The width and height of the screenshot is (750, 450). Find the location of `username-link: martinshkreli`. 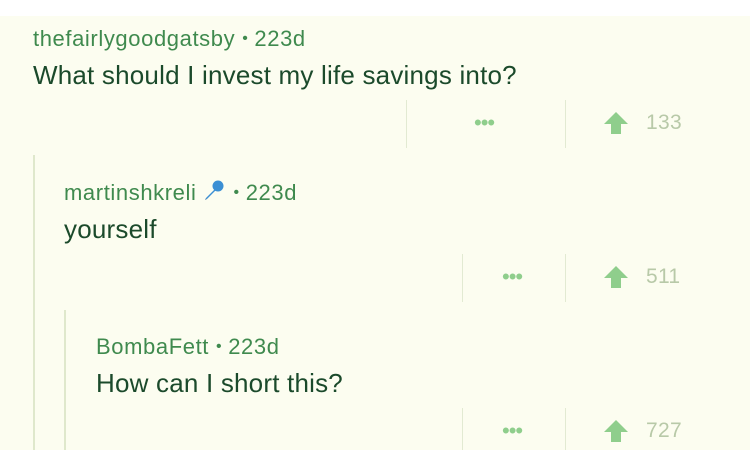

username-link: martinshkreli is located at coordinates (130, 193).